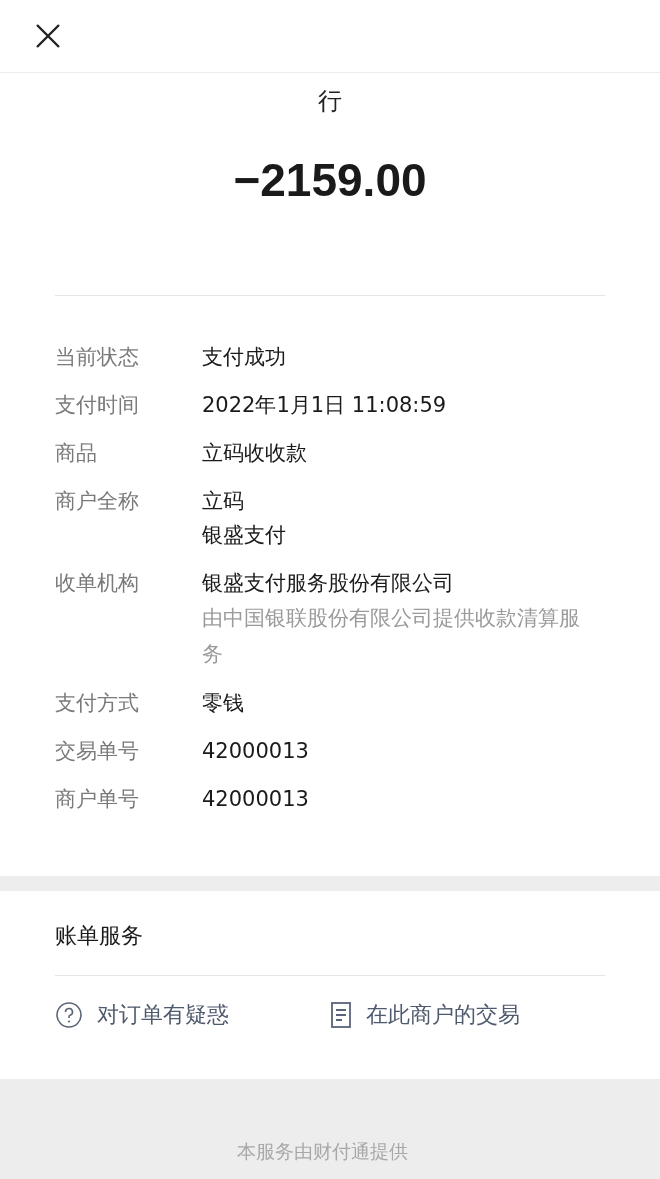  Describe the element at coordinates (97, 583) in the screenshot. I see `detail-label: 收单机构` at that location.